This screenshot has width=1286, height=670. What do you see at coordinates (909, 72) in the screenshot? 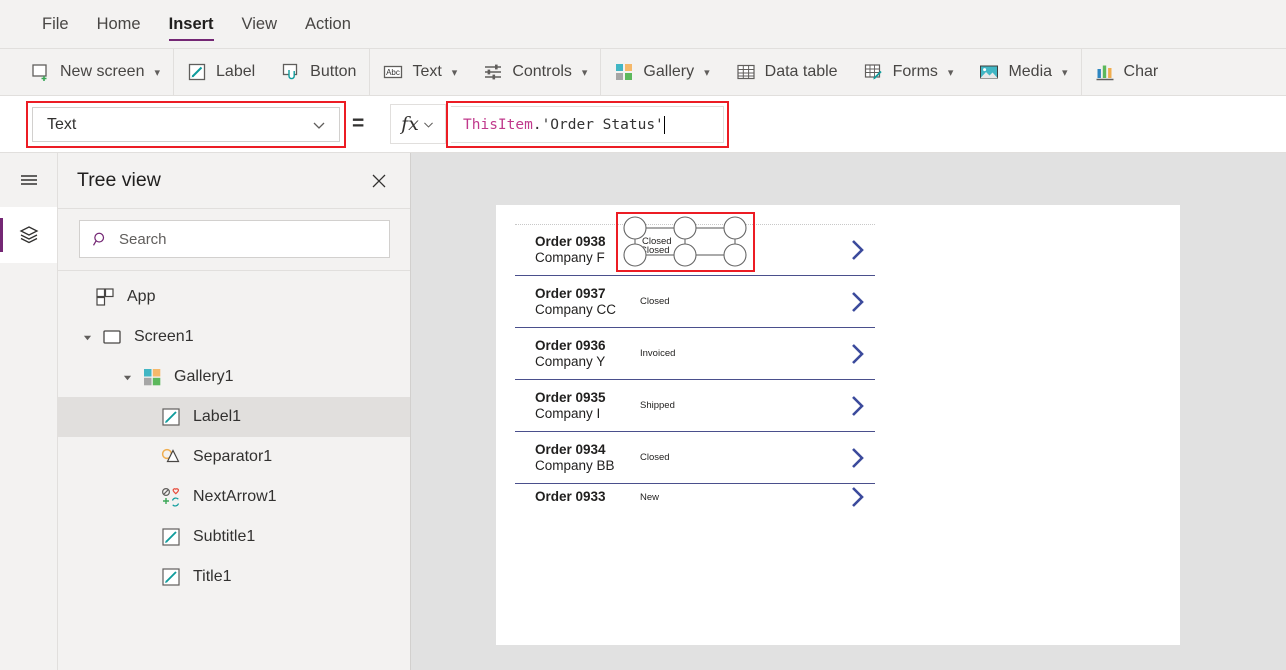
I see `ribbon-forms-button: Forms ▾` at bounding box center [909, 72].